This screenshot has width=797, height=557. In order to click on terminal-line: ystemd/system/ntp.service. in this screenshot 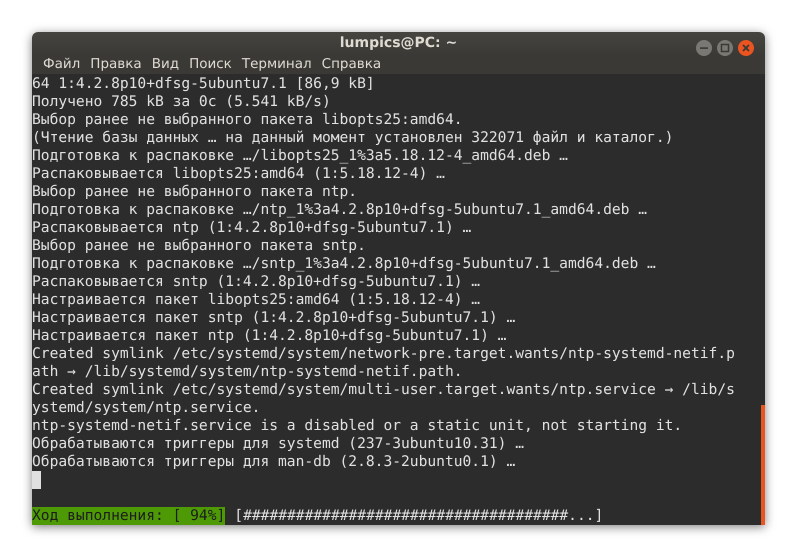, I will do `click(146, 408)`.